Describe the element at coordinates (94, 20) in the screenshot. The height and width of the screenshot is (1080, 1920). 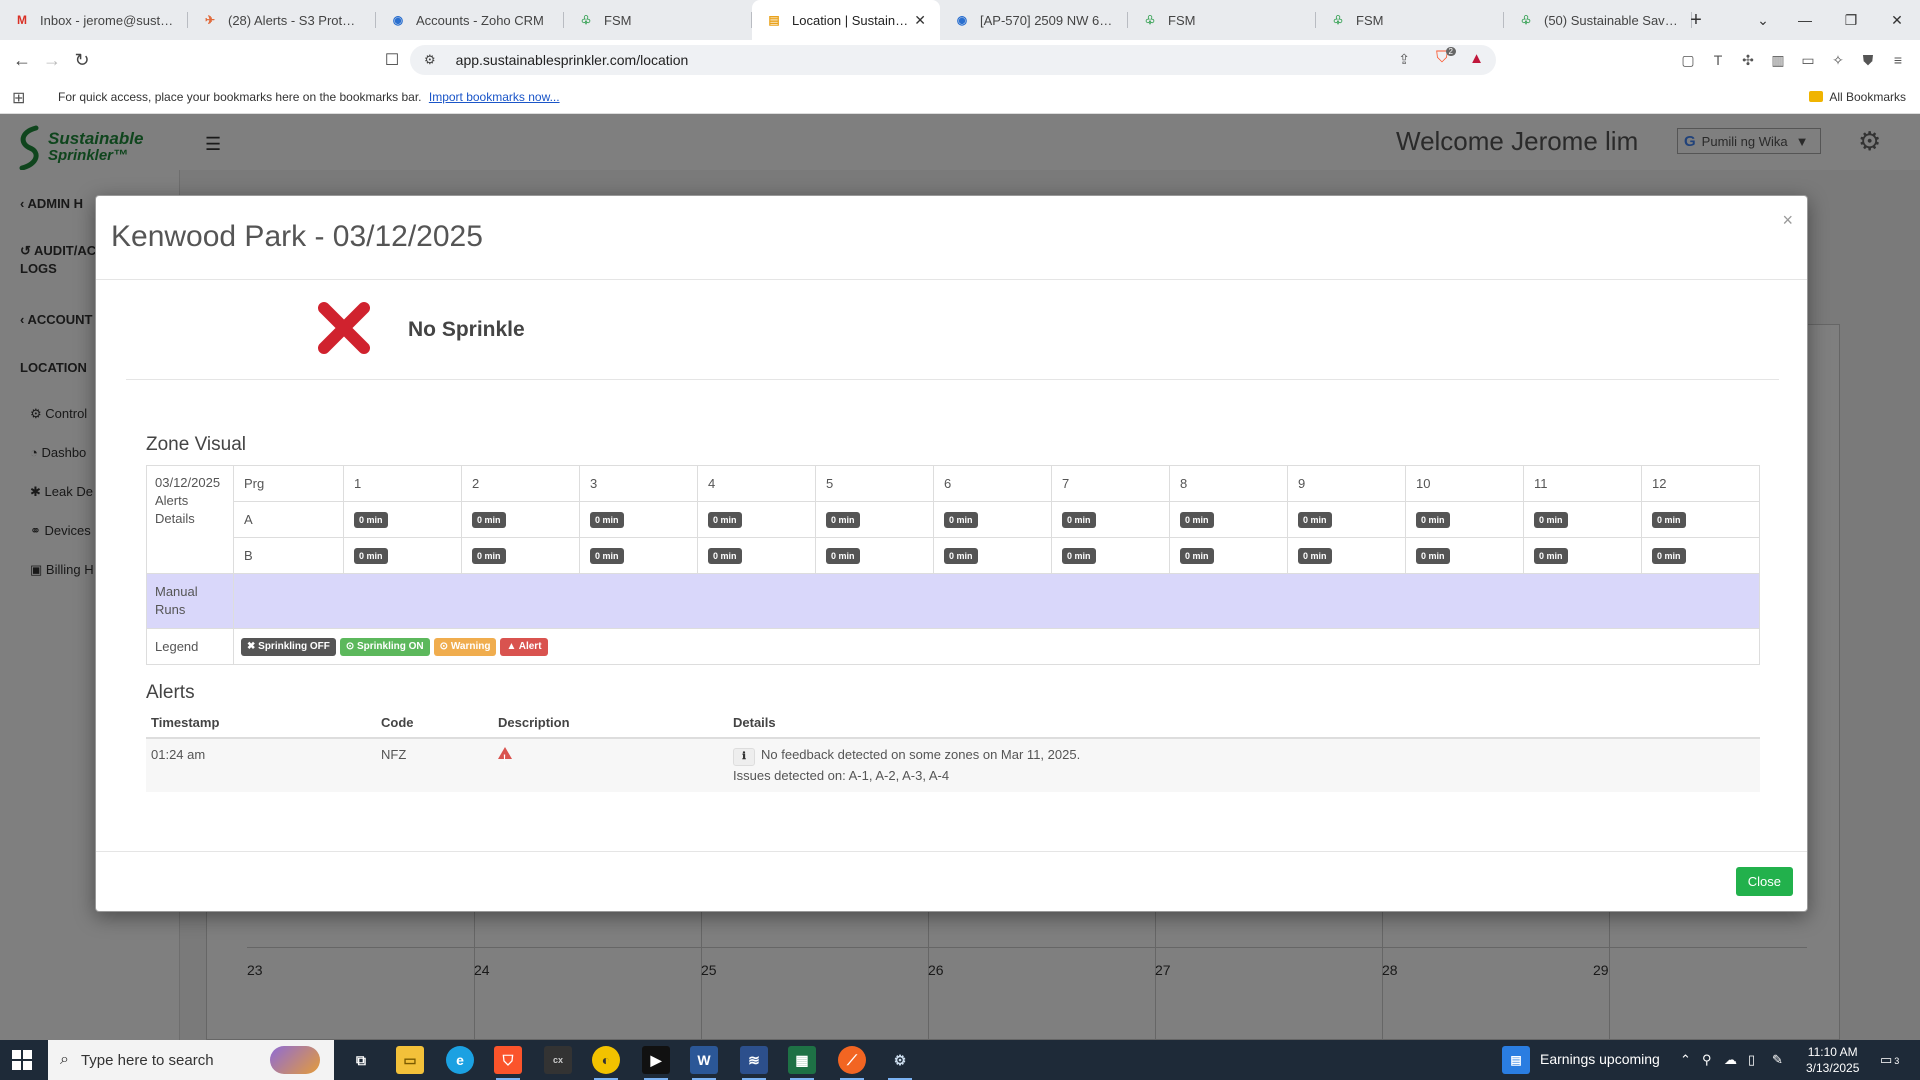
I see `browser-tab: M Inbox - jerome@sustainable` at that location.